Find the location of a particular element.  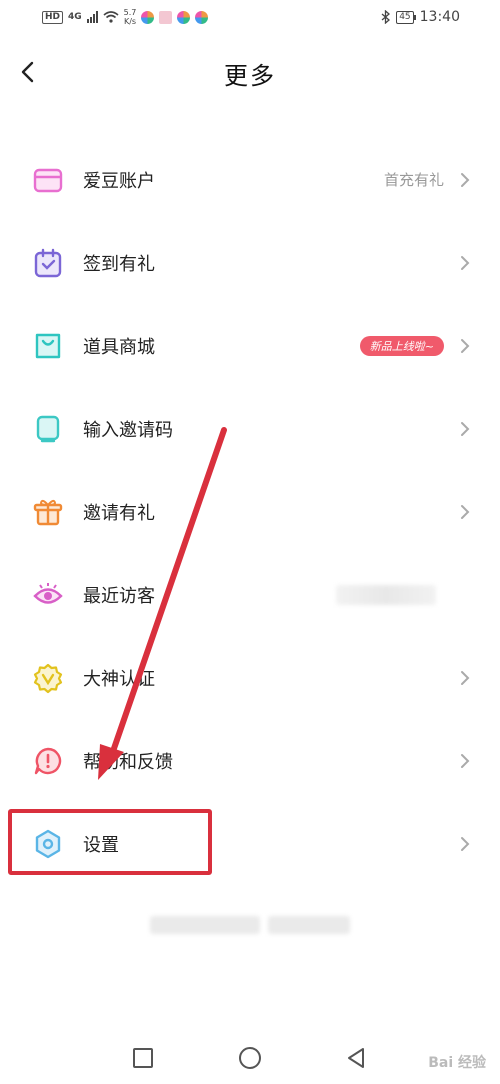

new-item-badge: 新品上线啦~ is located at coordinates (401, 346).